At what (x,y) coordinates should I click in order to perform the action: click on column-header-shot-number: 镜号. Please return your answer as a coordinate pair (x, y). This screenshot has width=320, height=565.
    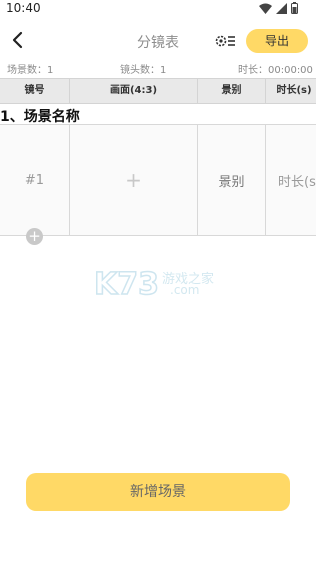
    Looking at the image, I should click on (35, 91).